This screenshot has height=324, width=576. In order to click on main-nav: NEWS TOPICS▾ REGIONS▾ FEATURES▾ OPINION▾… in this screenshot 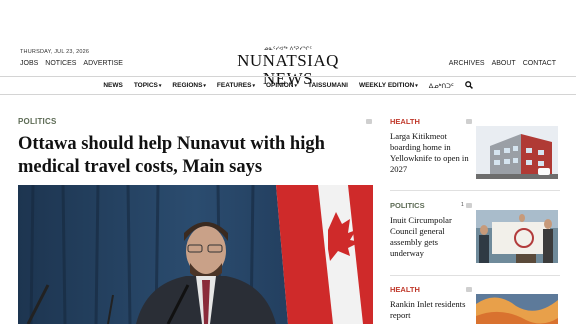, I will do `click(288, 85)`.